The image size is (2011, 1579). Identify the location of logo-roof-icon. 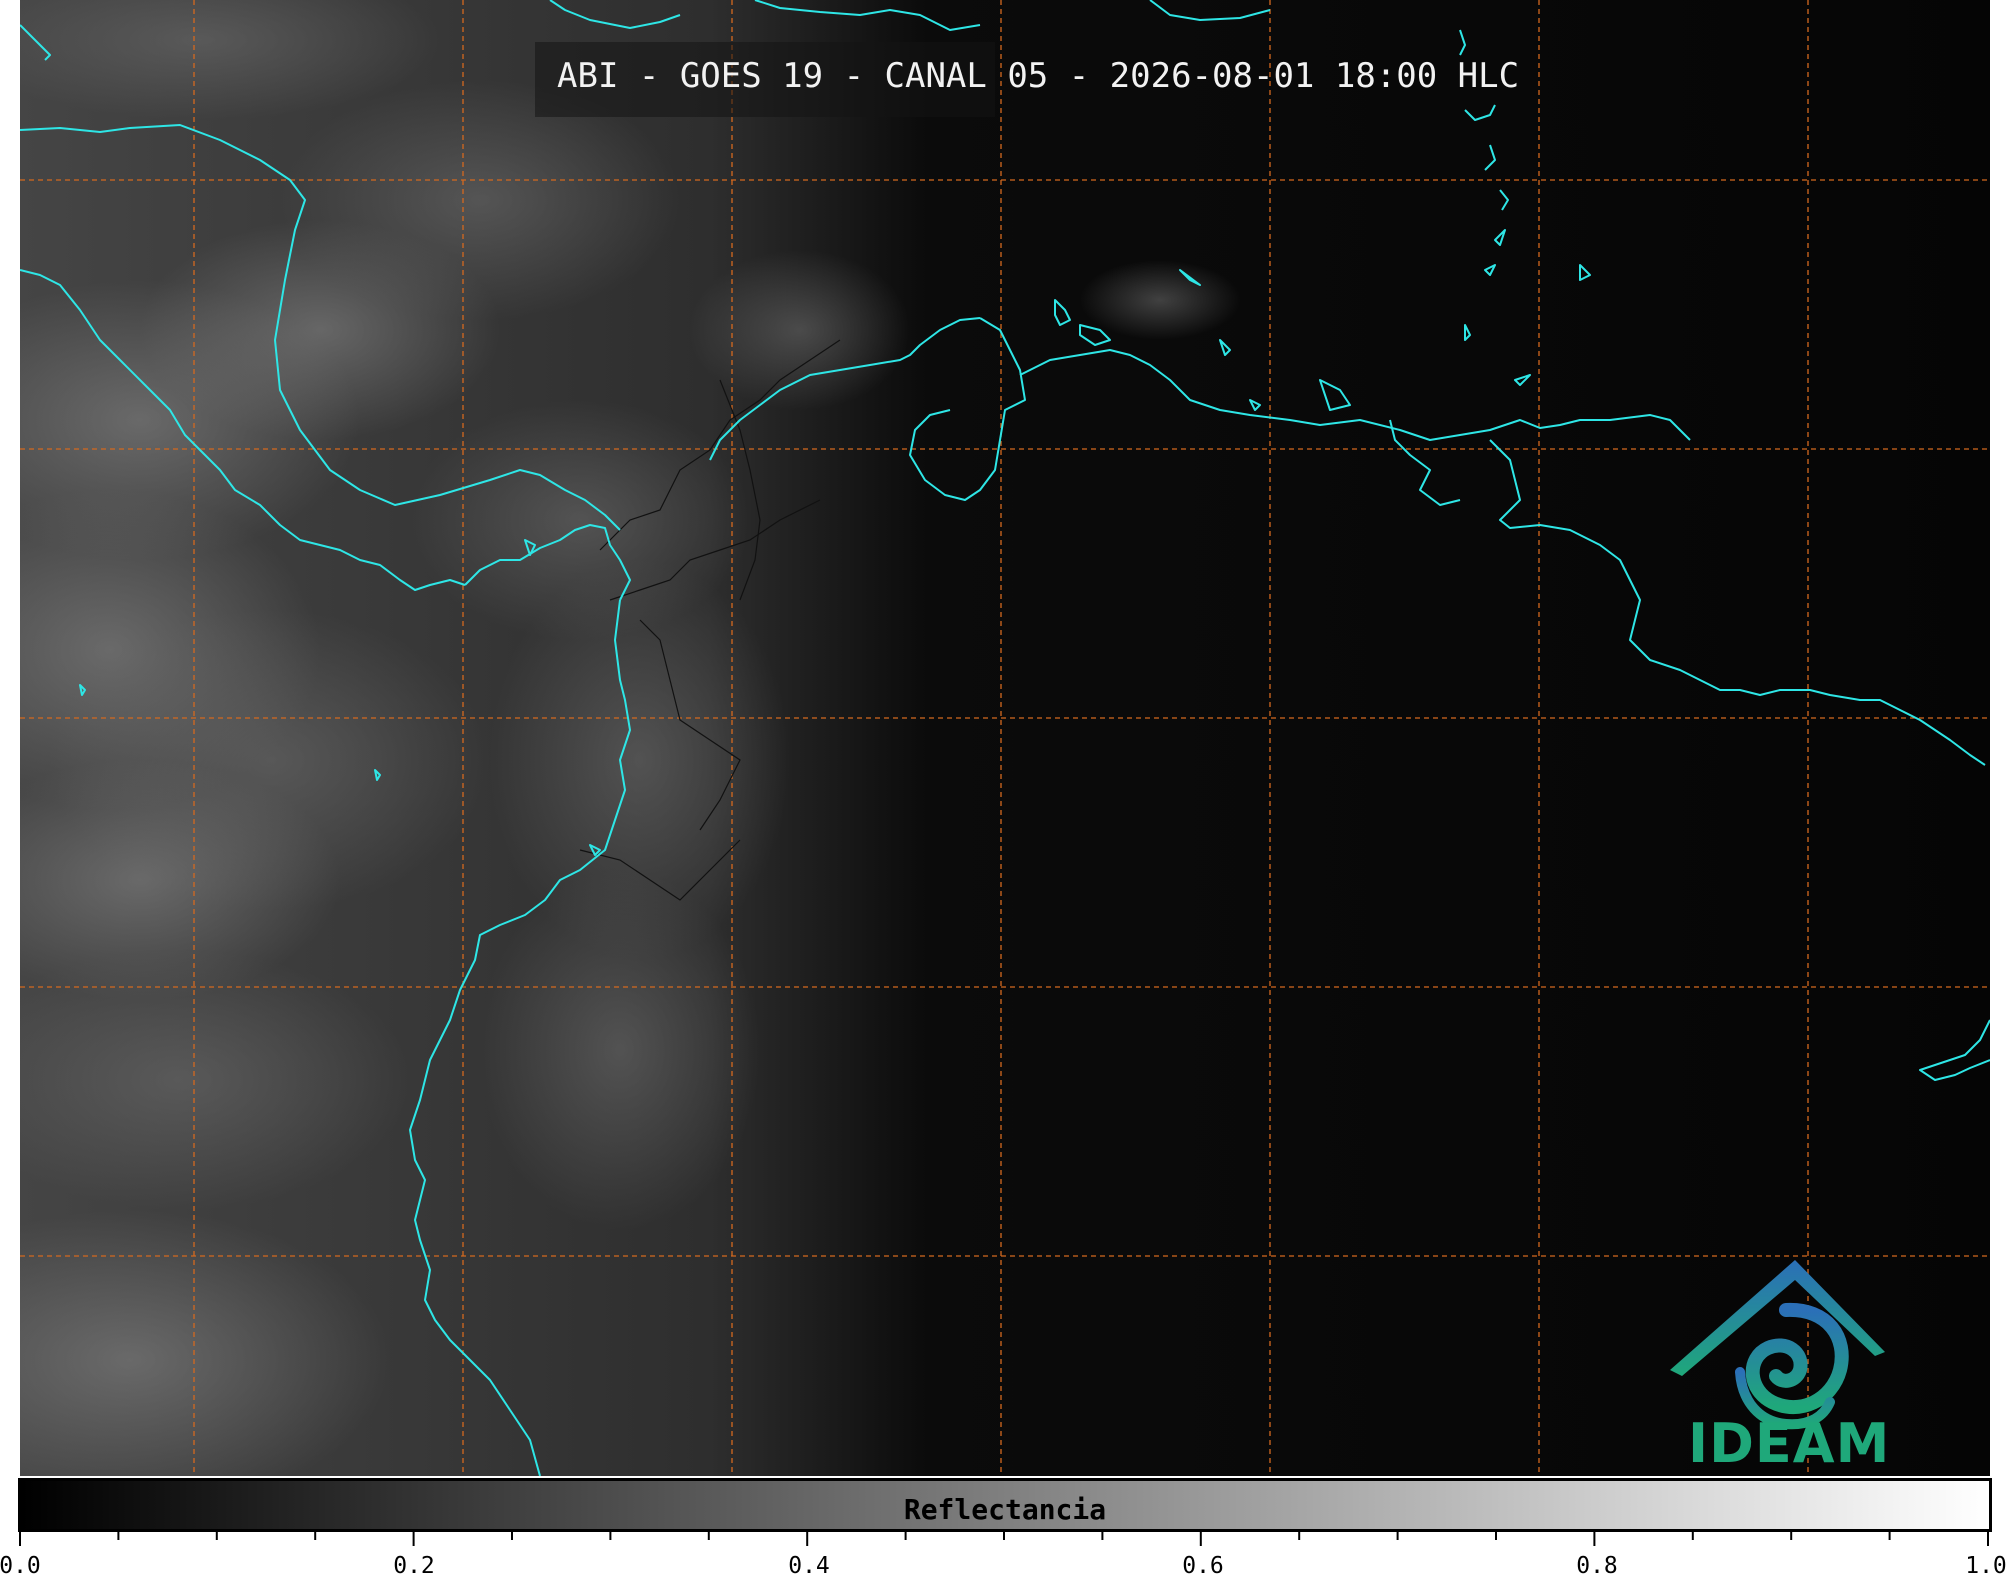
(1777, 1318).